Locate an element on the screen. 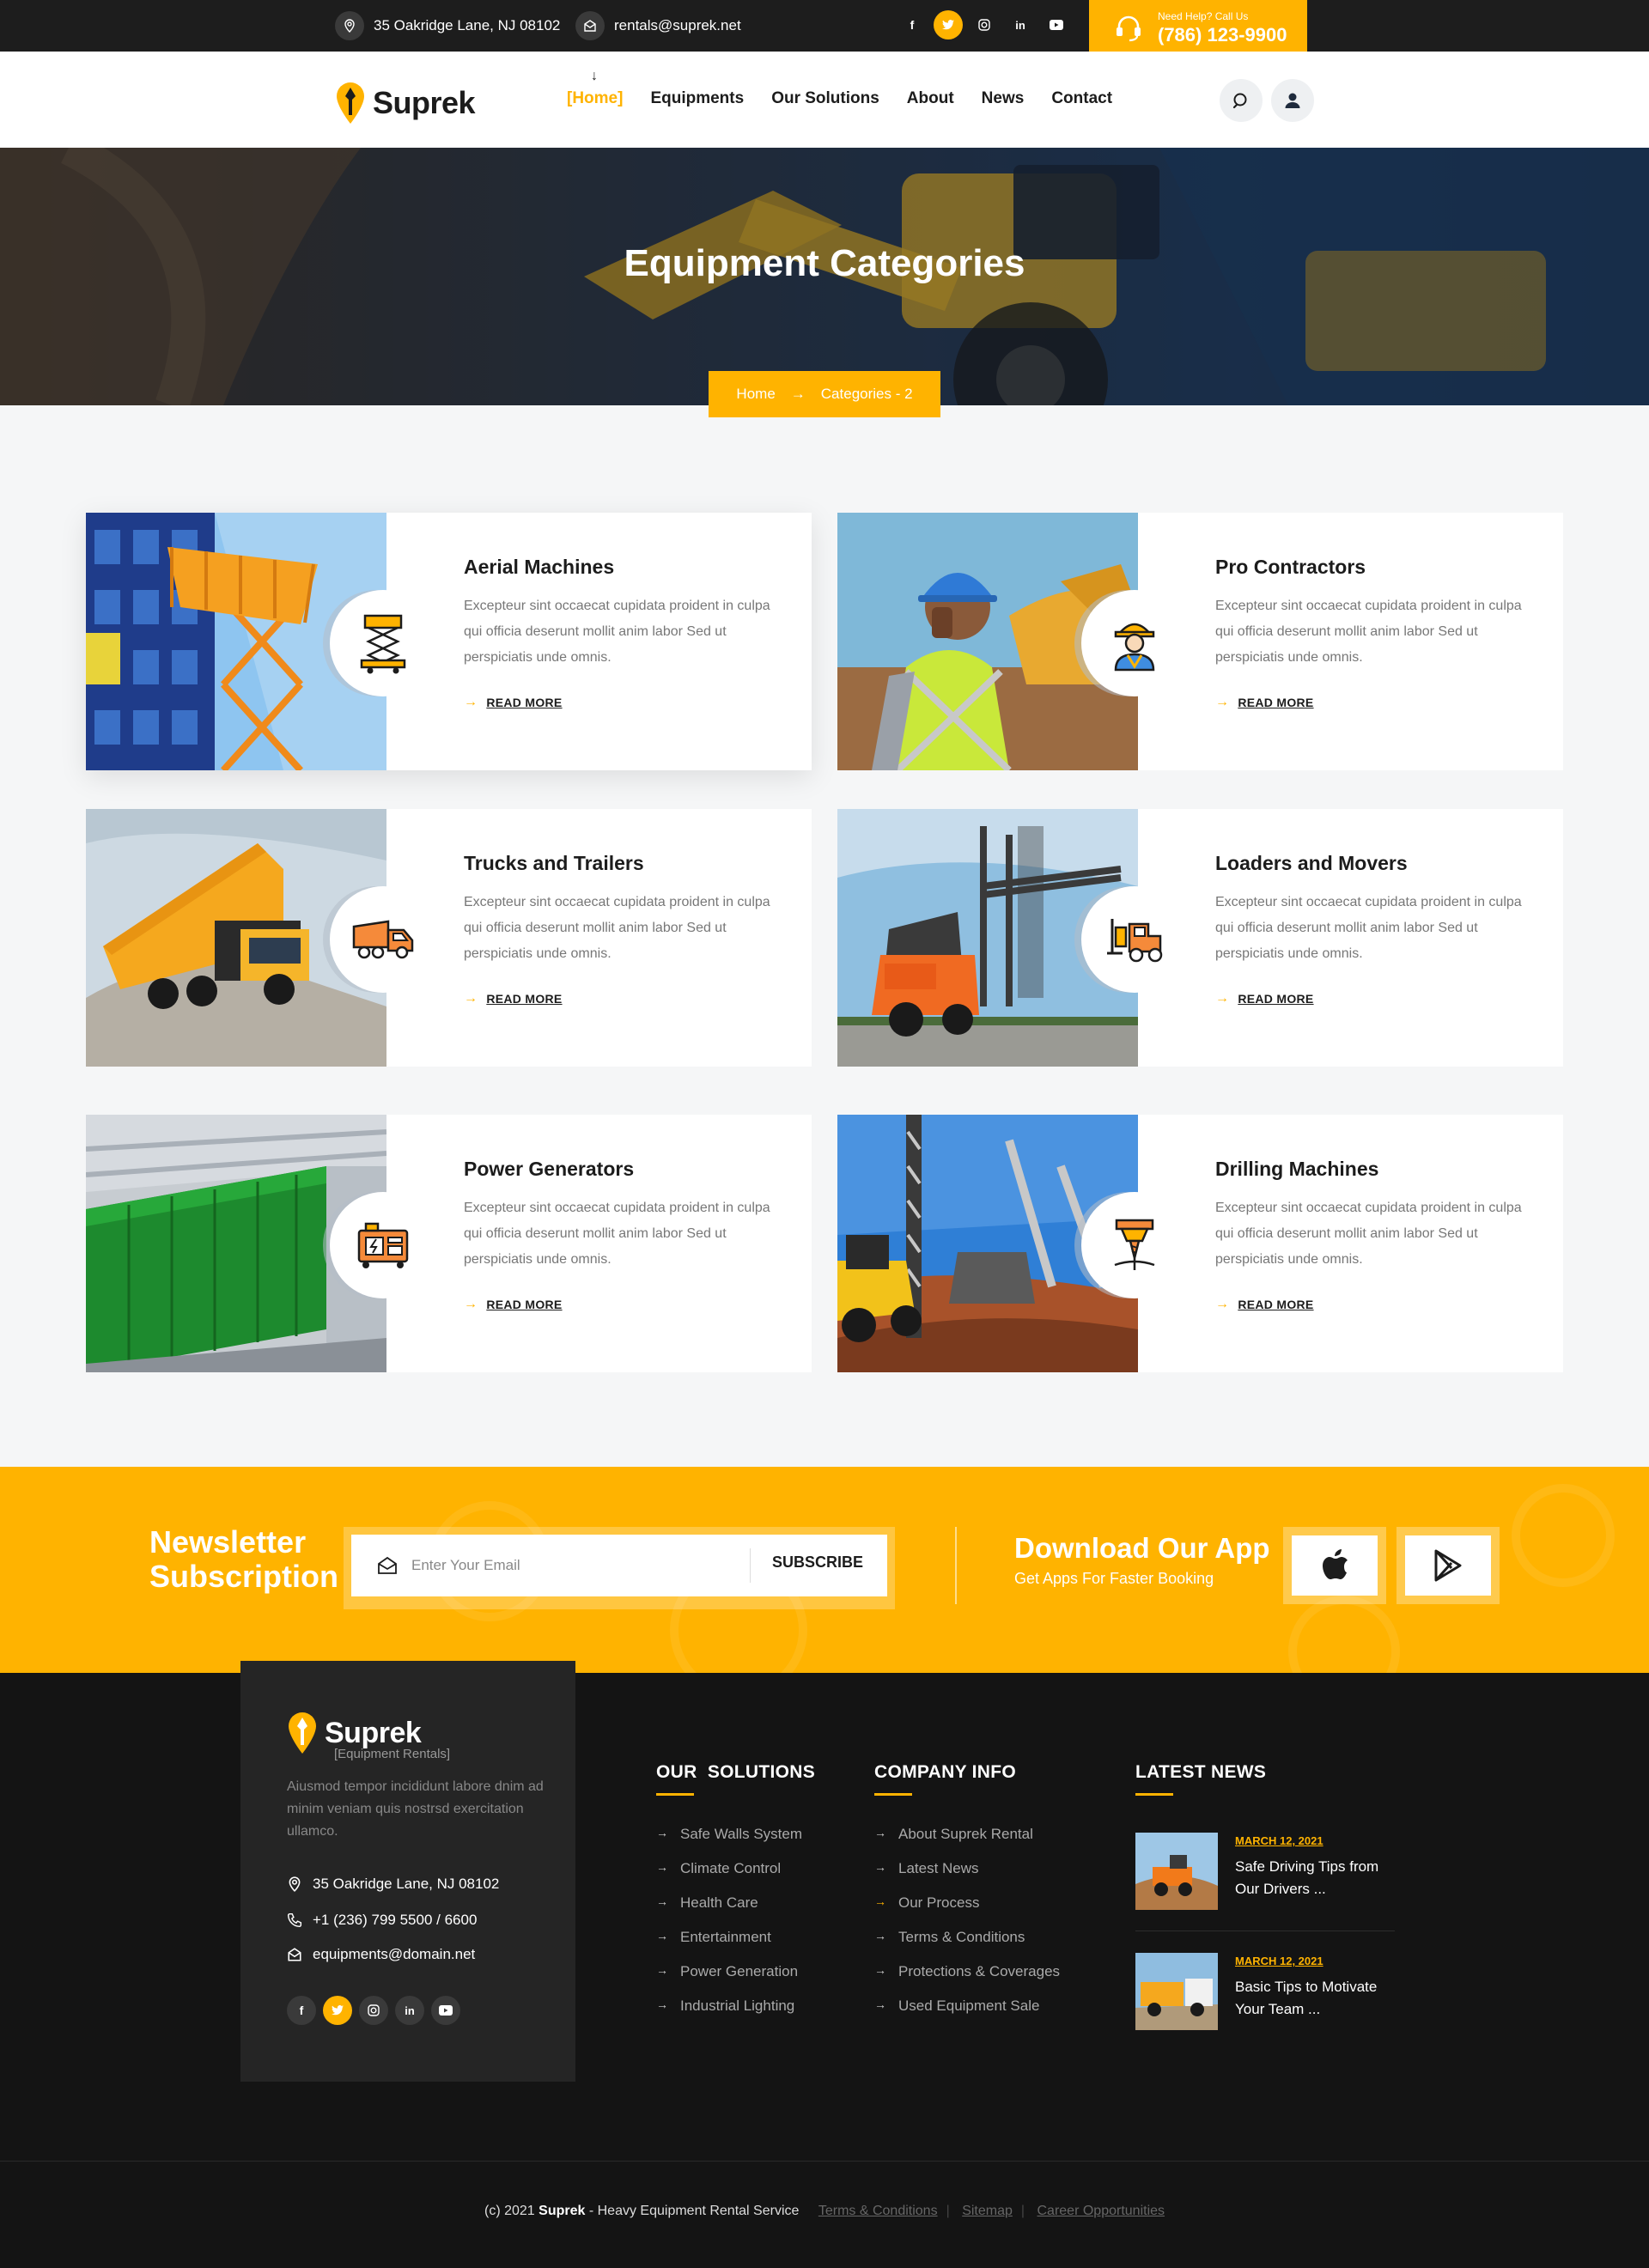 The height and width of the screenshot is (2268, 1649). page-hero: Equipment Categories is located at coordinates (825, 276).